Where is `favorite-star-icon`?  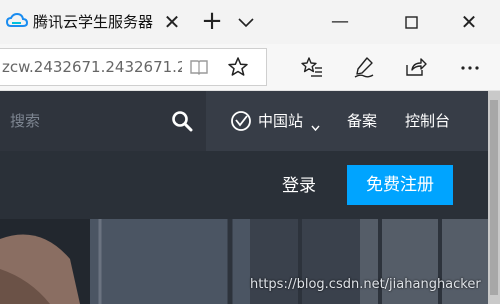
favorite-star-icon is located at coordinates (238, 67).